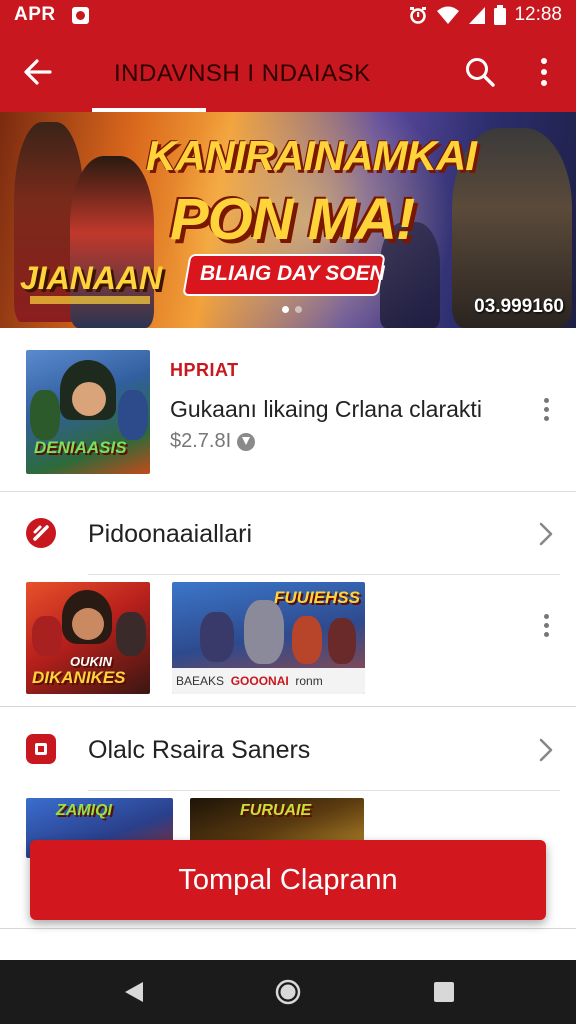 The image size is (576, 1024). What do you see at coordinates (88, 638) in the screenshot?
I see `section1-item-1-thumbnail: OUKIN DIKANIKES` at bounding box center [88, 638].